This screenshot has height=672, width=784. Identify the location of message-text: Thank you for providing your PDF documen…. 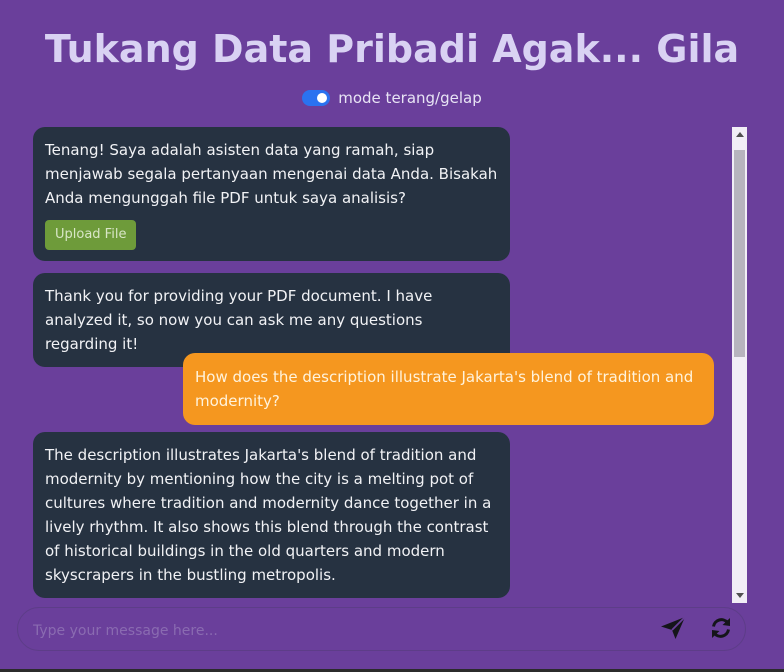
(239, 320).